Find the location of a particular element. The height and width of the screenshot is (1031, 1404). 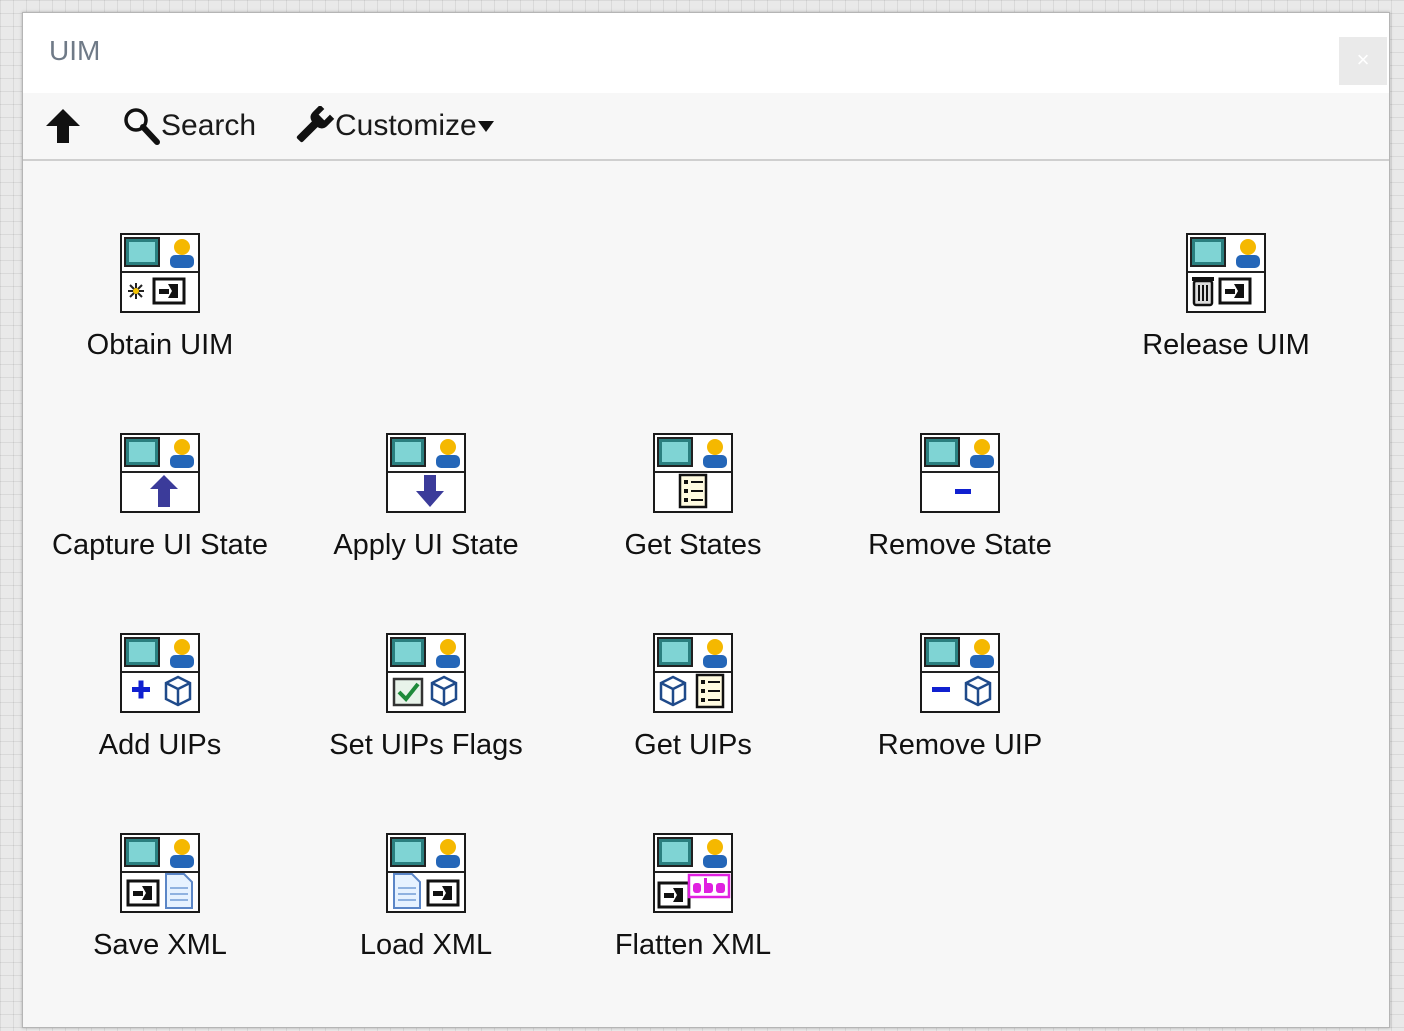

apply-ui-state-item: Apply UI State is located at coordinates (426, 497).